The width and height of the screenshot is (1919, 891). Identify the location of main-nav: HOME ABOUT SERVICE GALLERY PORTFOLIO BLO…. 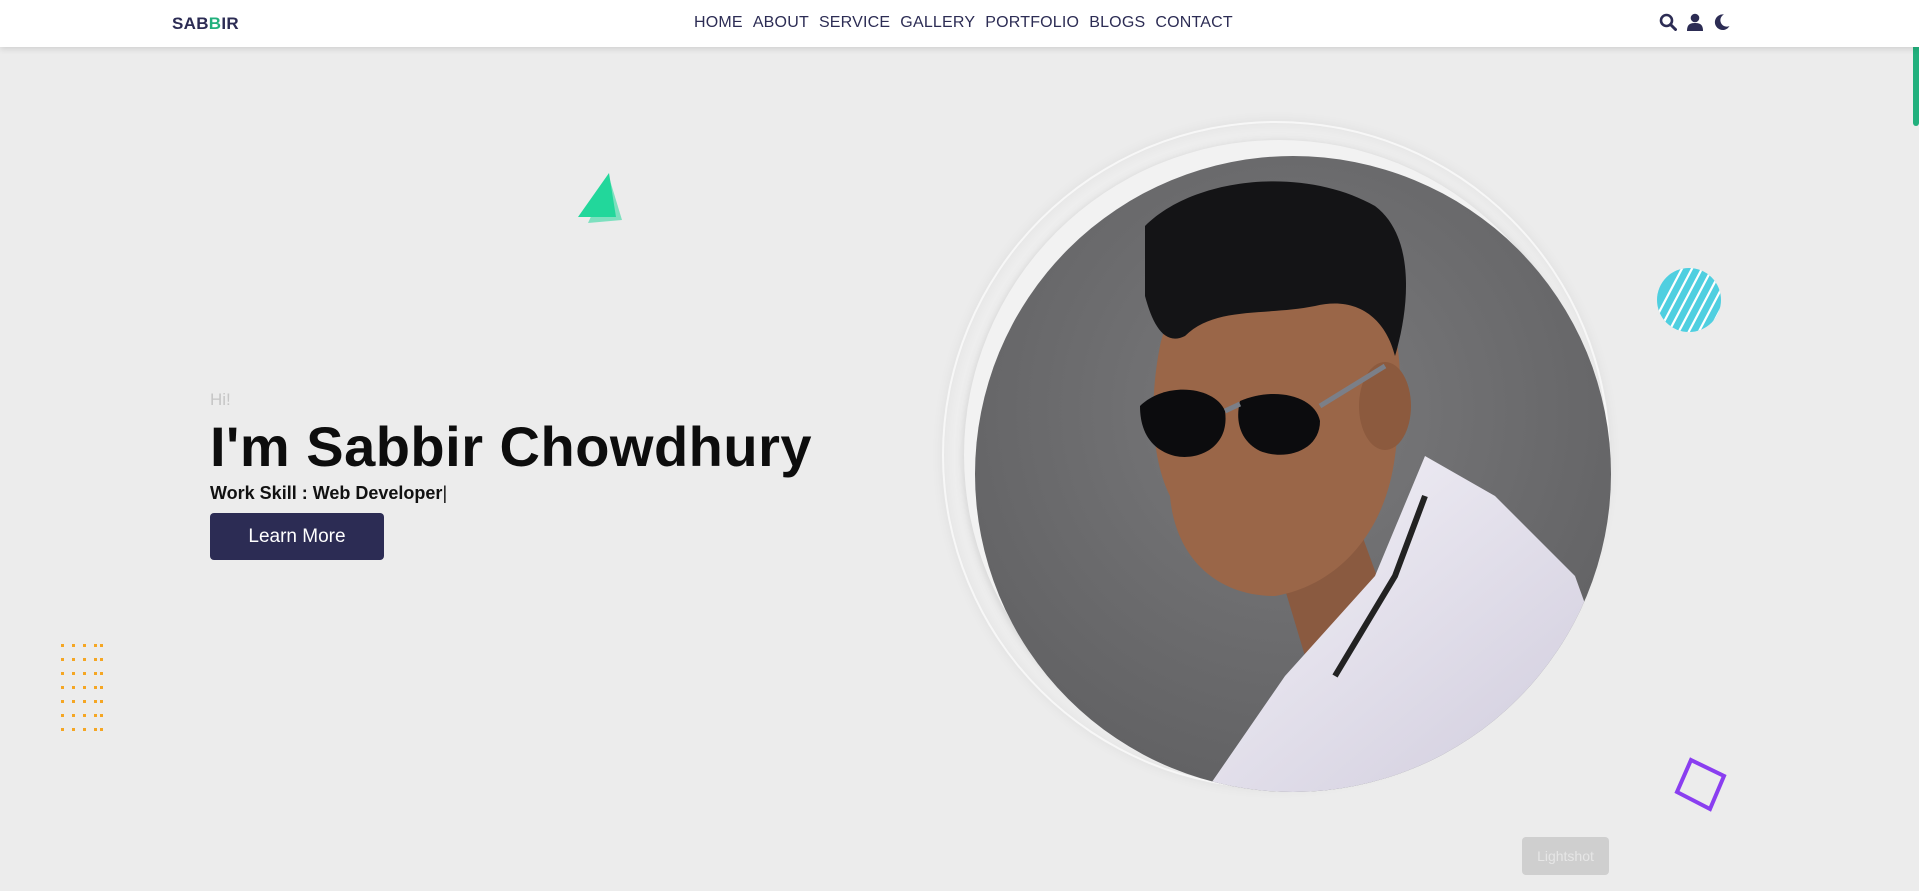
(963, 23).